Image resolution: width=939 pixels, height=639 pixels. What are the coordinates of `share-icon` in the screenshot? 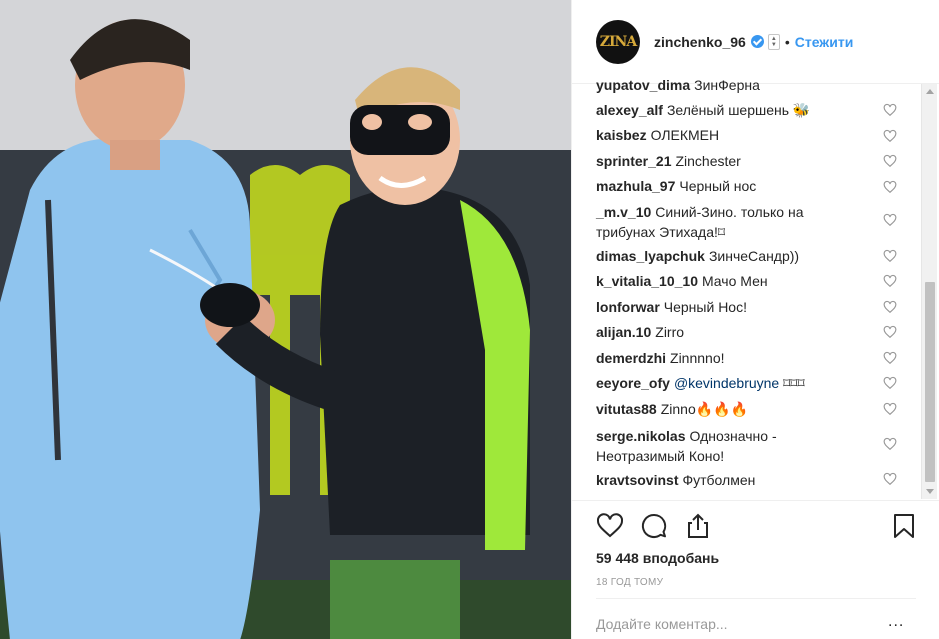 It's located at (698, 526).